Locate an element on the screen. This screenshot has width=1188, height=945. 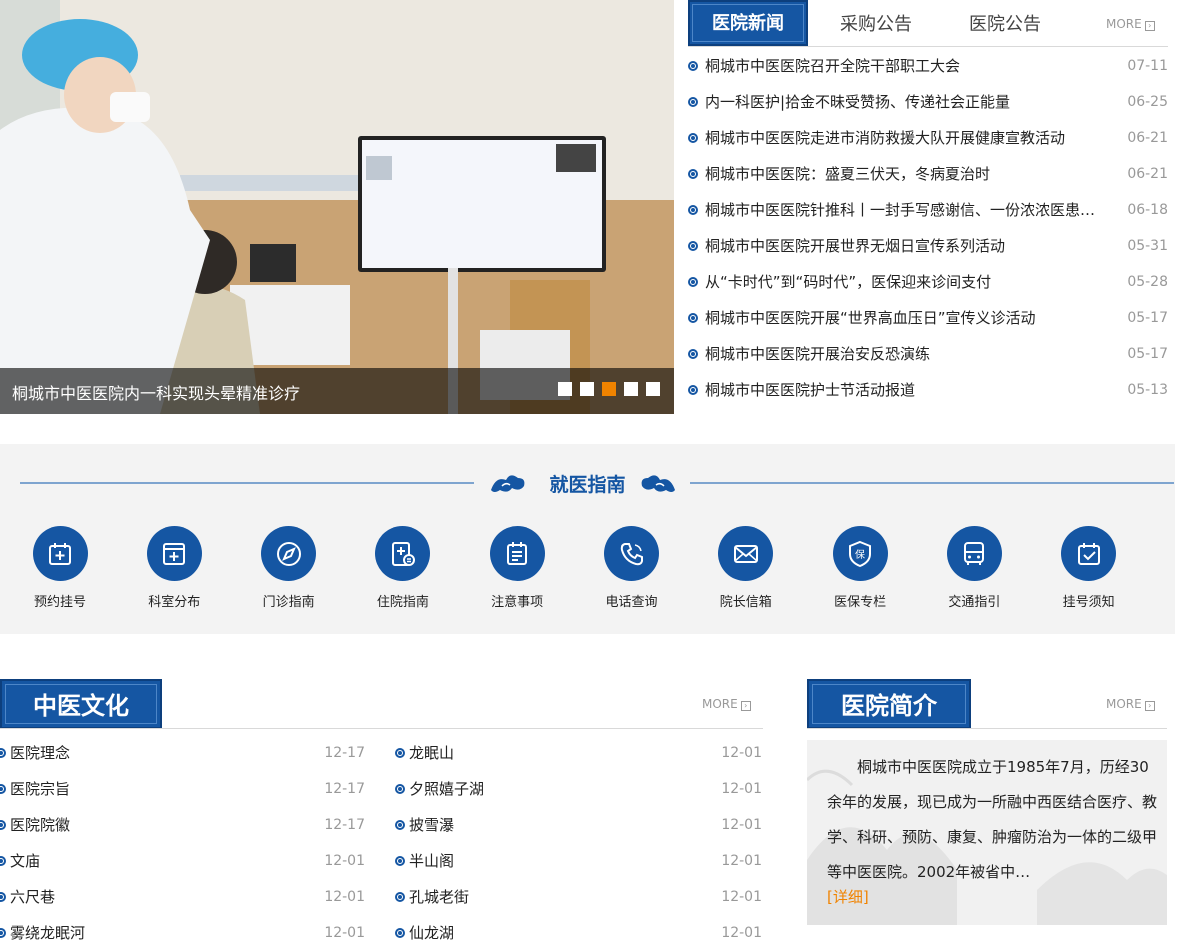
culture-item: 半山阁 12-01 is located at coordinates (578, 861).